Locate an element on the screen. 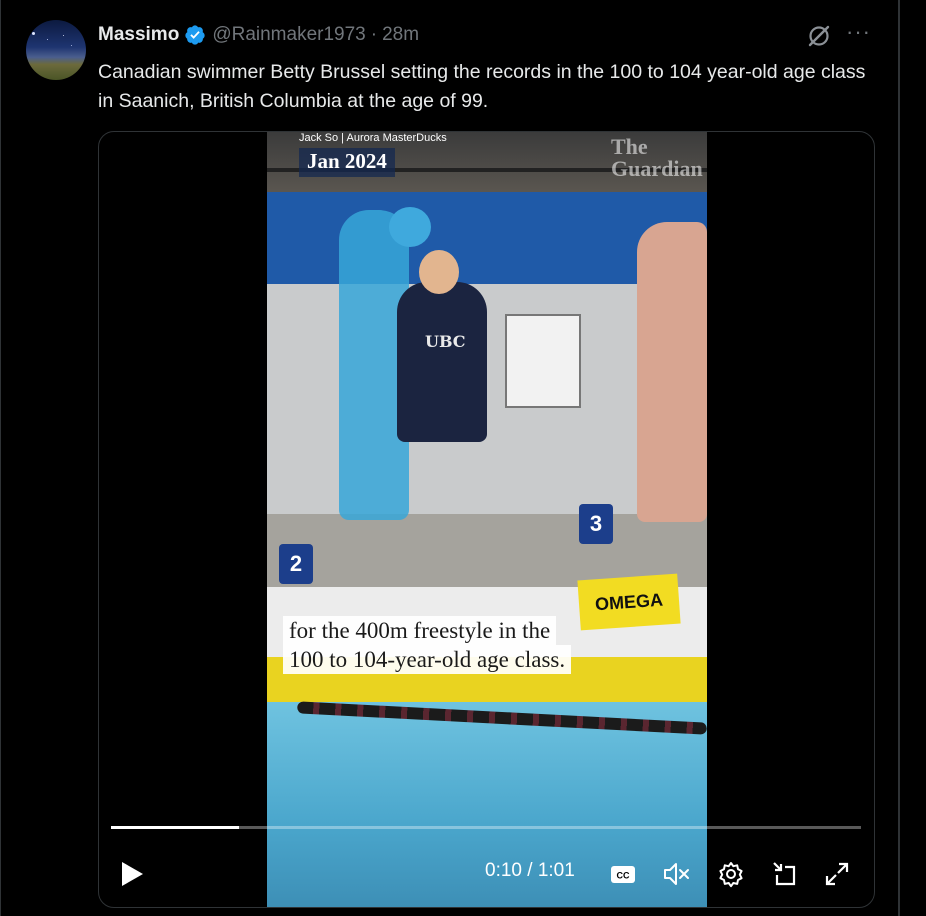 Image resolution: width=926 pixels, height=916 pixels. guardian-watermark: The Guardian is located at coordinates (657, 158).